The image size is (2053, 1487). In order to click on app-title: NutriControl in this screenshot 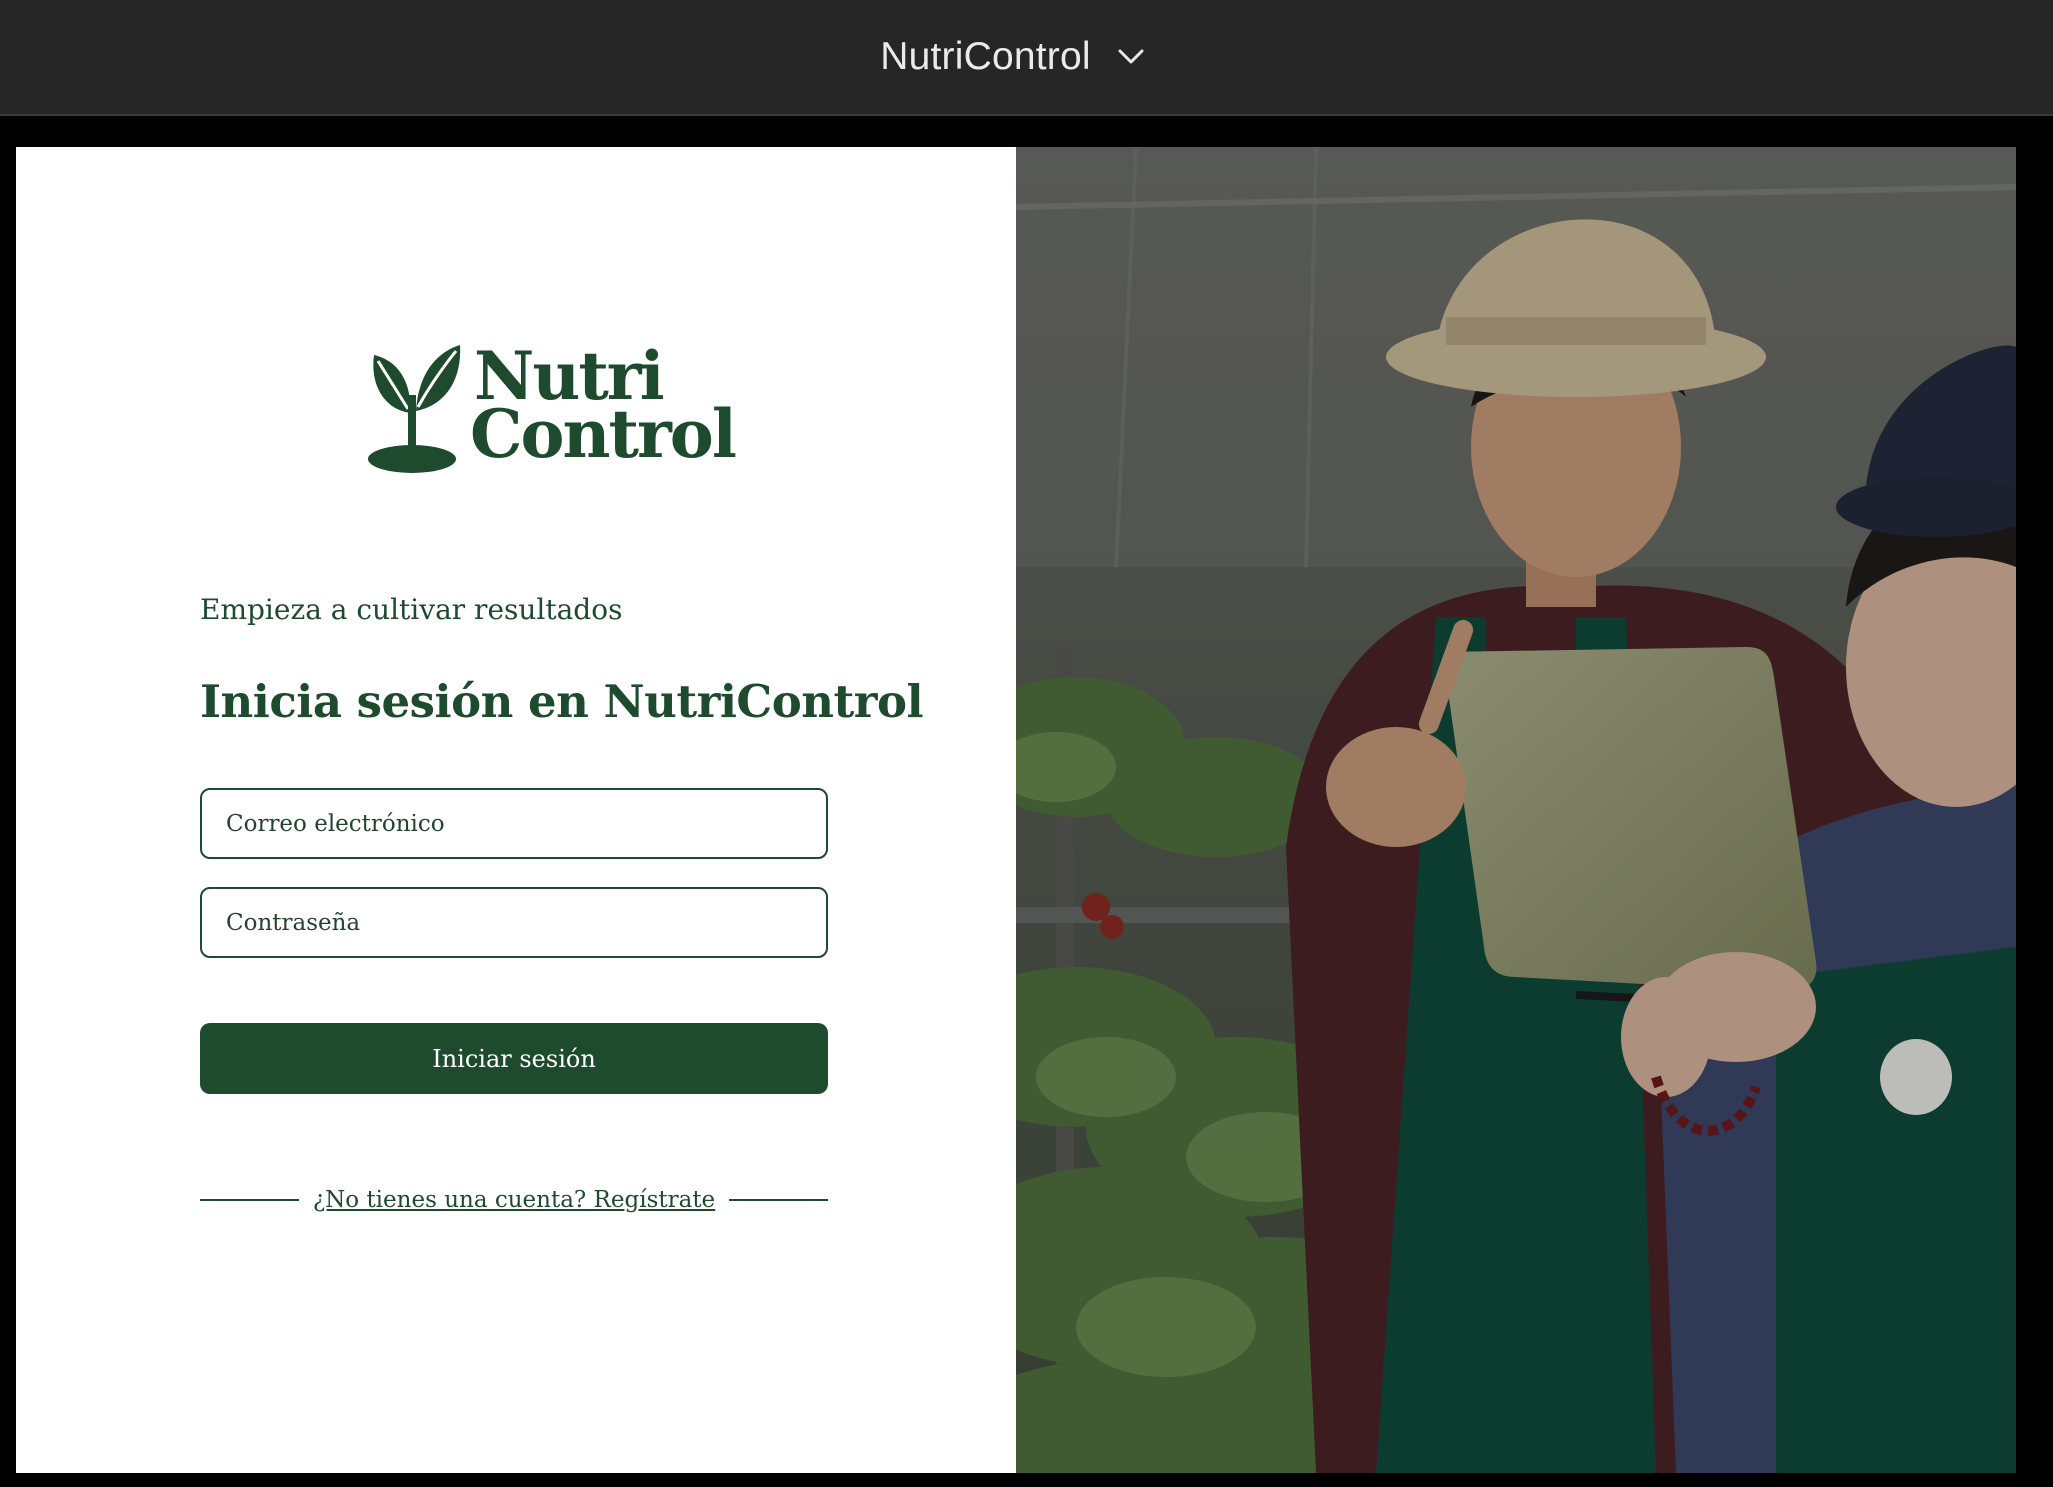, I will do `click(985, 56)`.